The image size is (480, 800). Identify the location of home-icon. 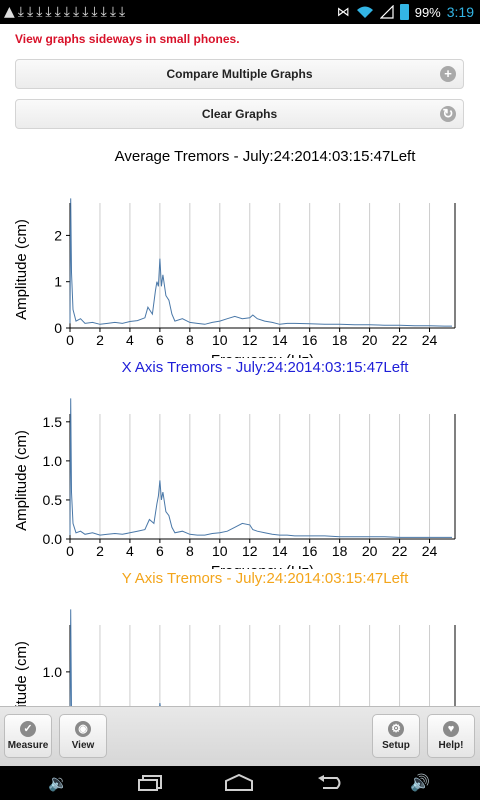
(239, 783).